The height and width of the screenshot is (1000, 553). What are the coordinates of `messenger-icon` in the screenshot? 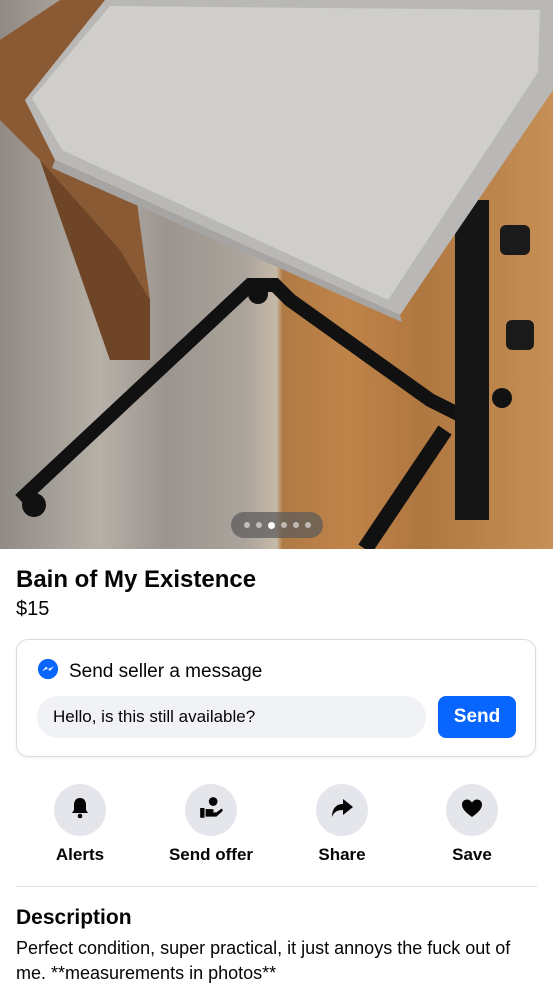 It's located at (48, 671).